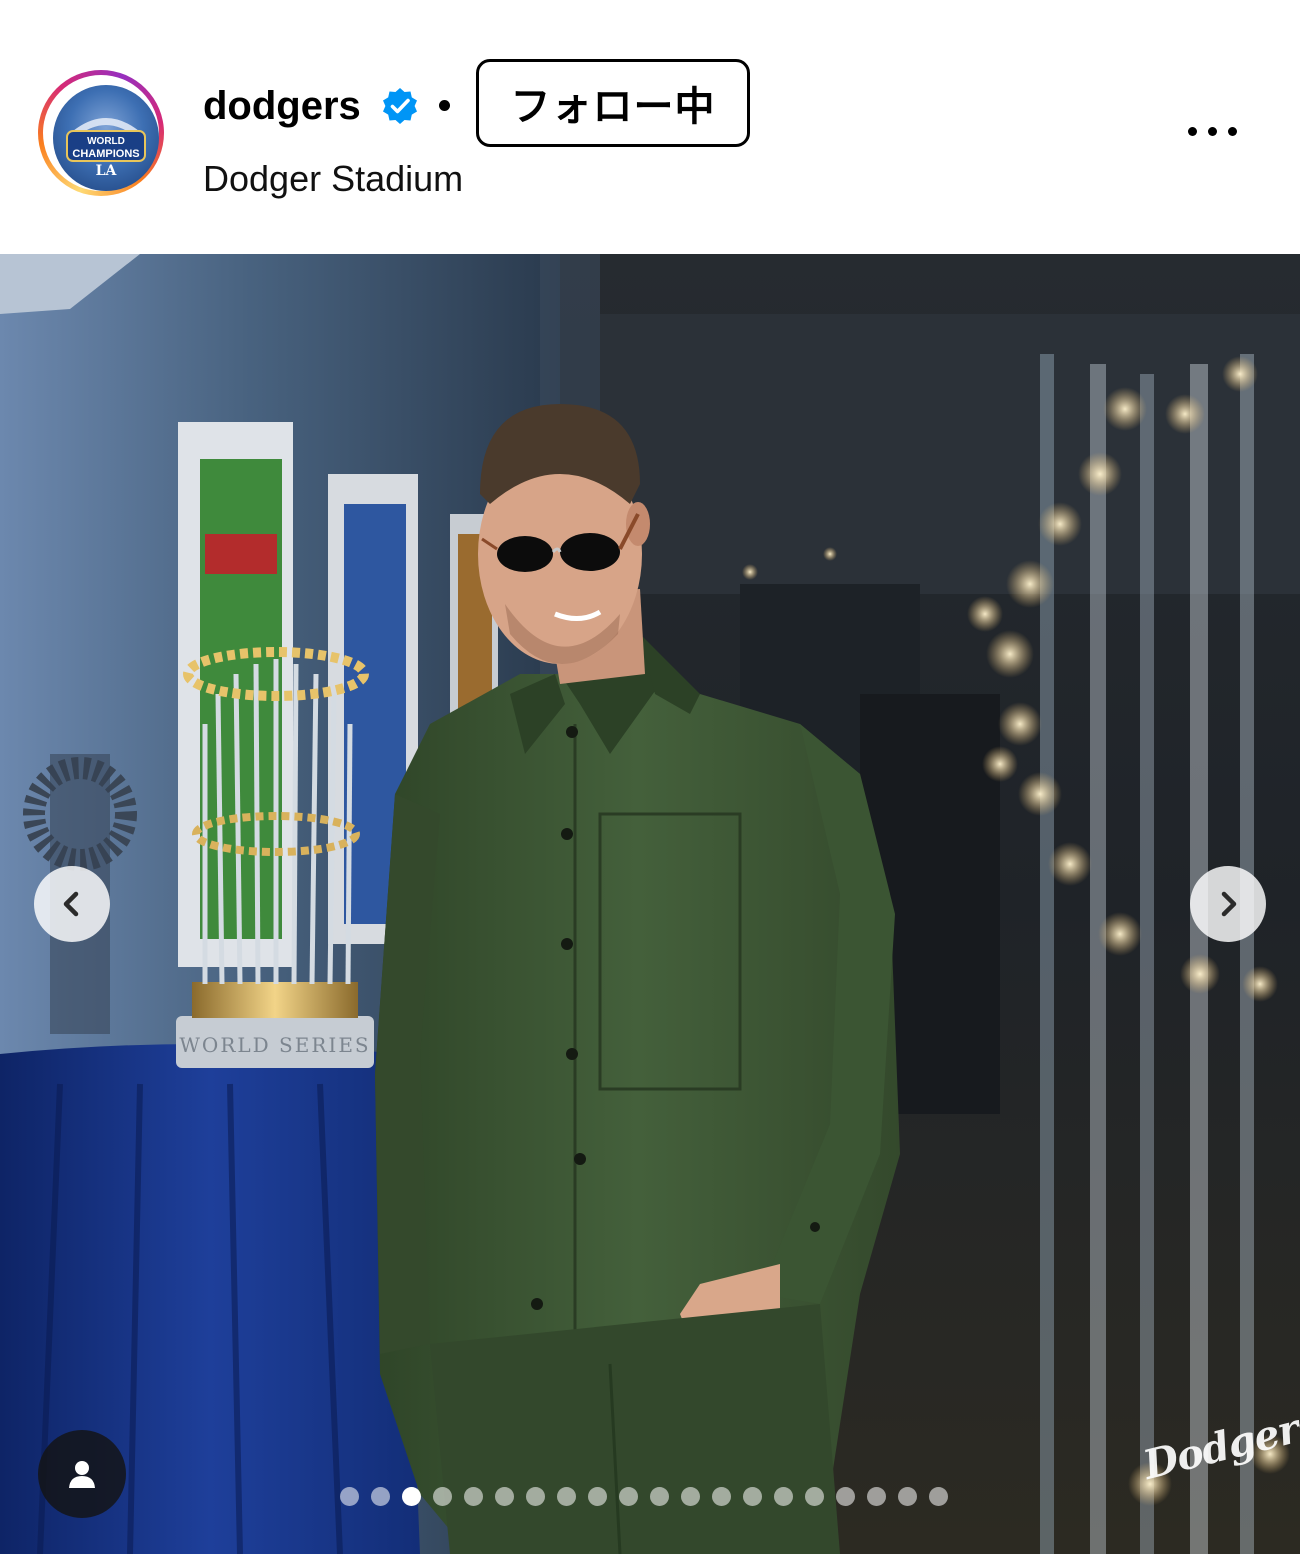 The height and width of the screenshot is (1554, 1300). What do you see at coordinates (613, 103) in the screenshot?
I see `following-button: フォロー中` at bounding box center [613, 103].